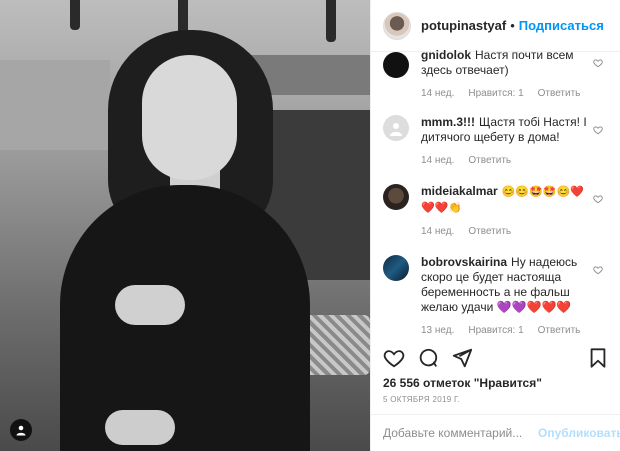  I want to click on default-avatar-icon, so click(396, 129).